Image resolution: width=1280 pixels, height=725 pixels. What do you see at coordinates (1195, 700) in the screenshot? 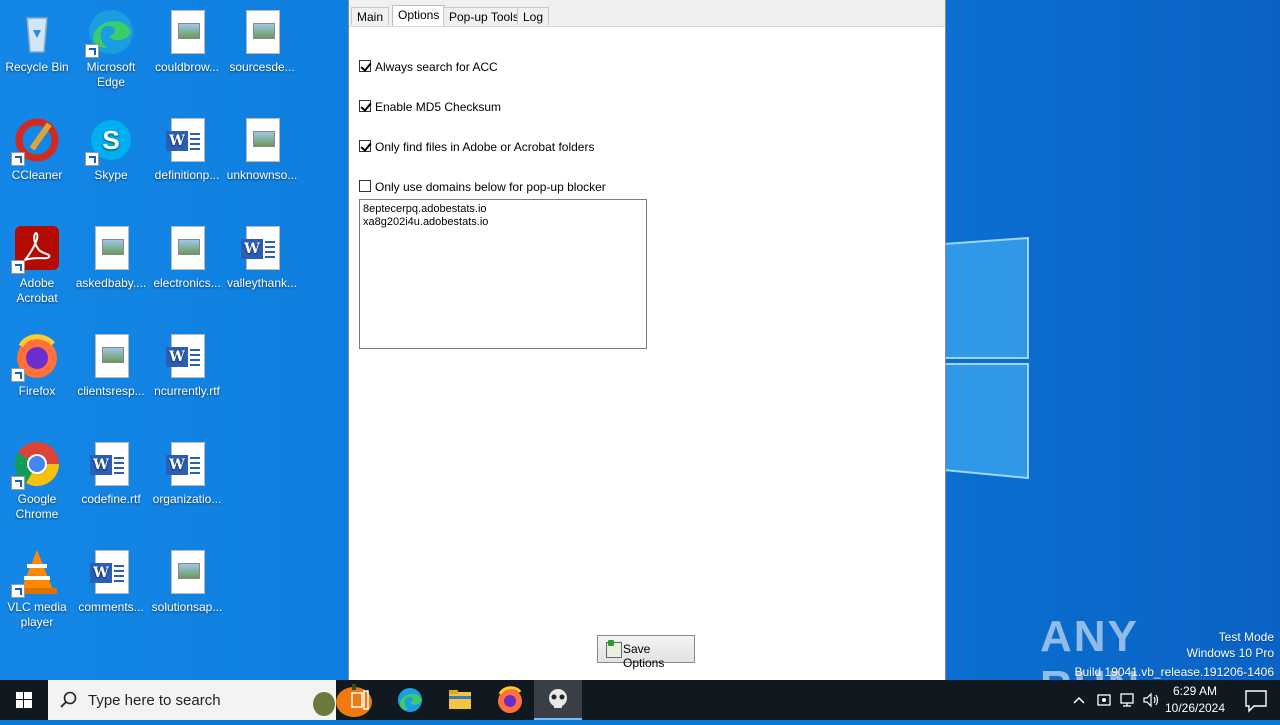
I see `taskbar-clock: 6:29 AM 10/26/2024` at bounding box center [1195, 700].